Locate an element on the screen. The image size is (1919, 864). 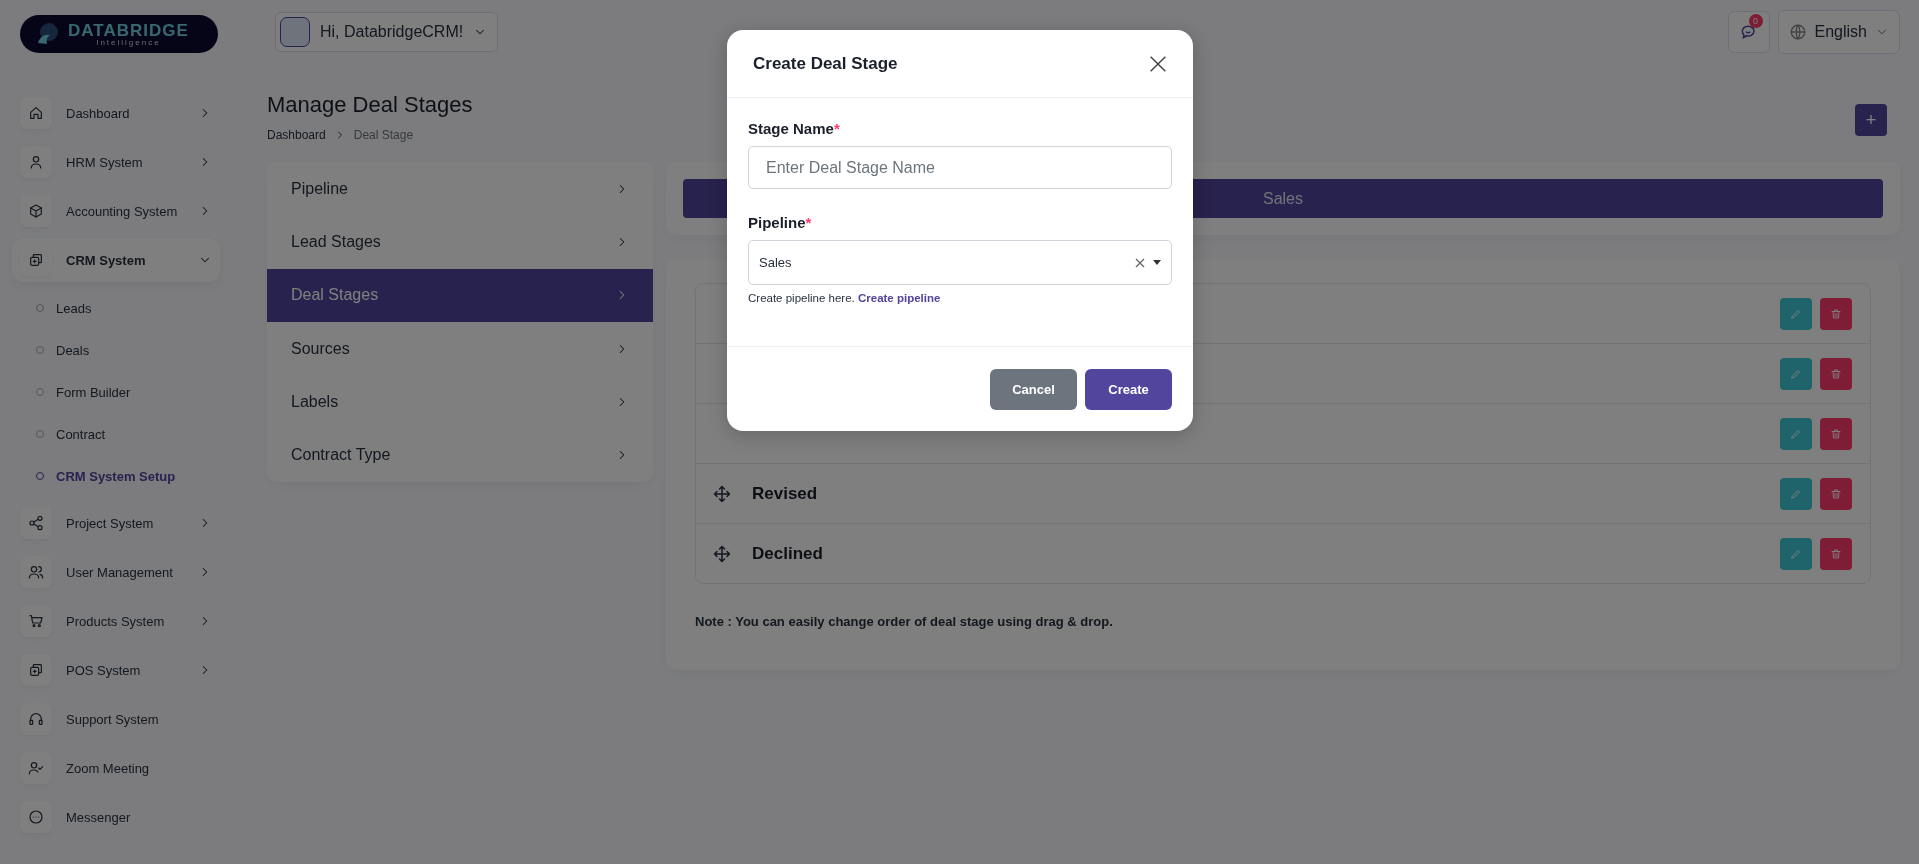
home-icon is located at coordinates (36, 113).